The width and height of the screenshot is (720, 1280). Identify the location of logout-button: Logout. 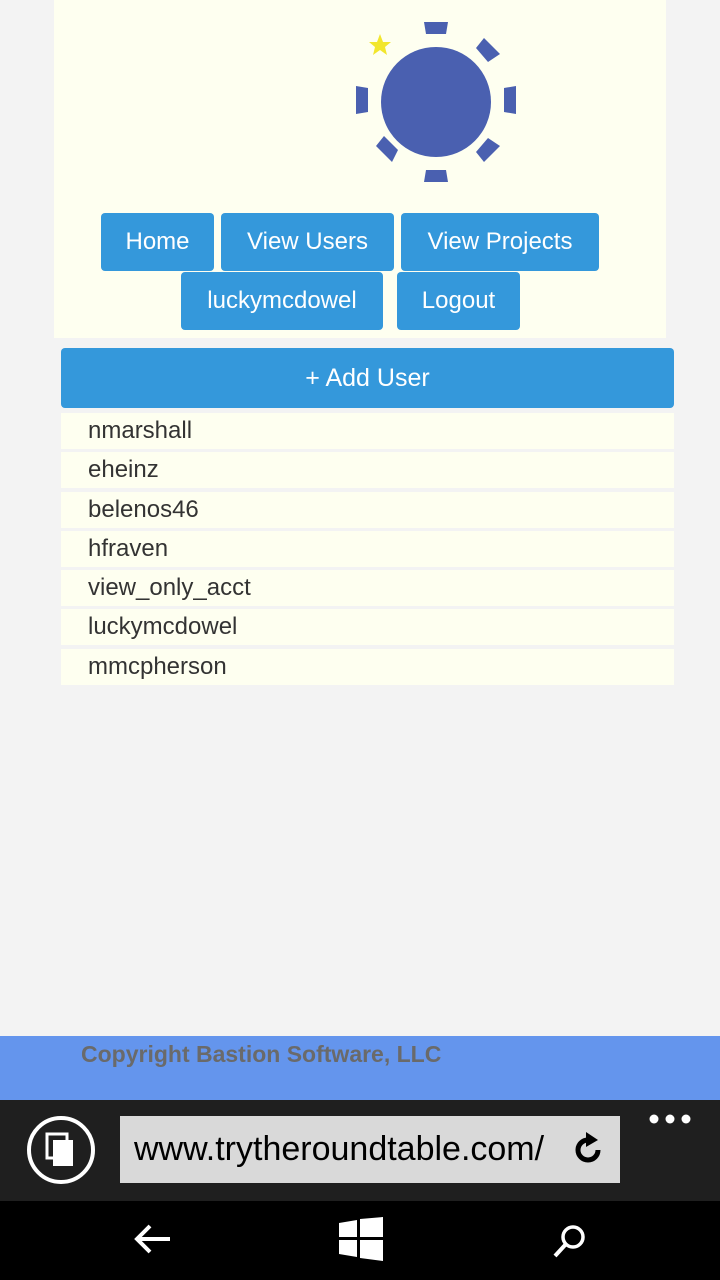
(458, 301).